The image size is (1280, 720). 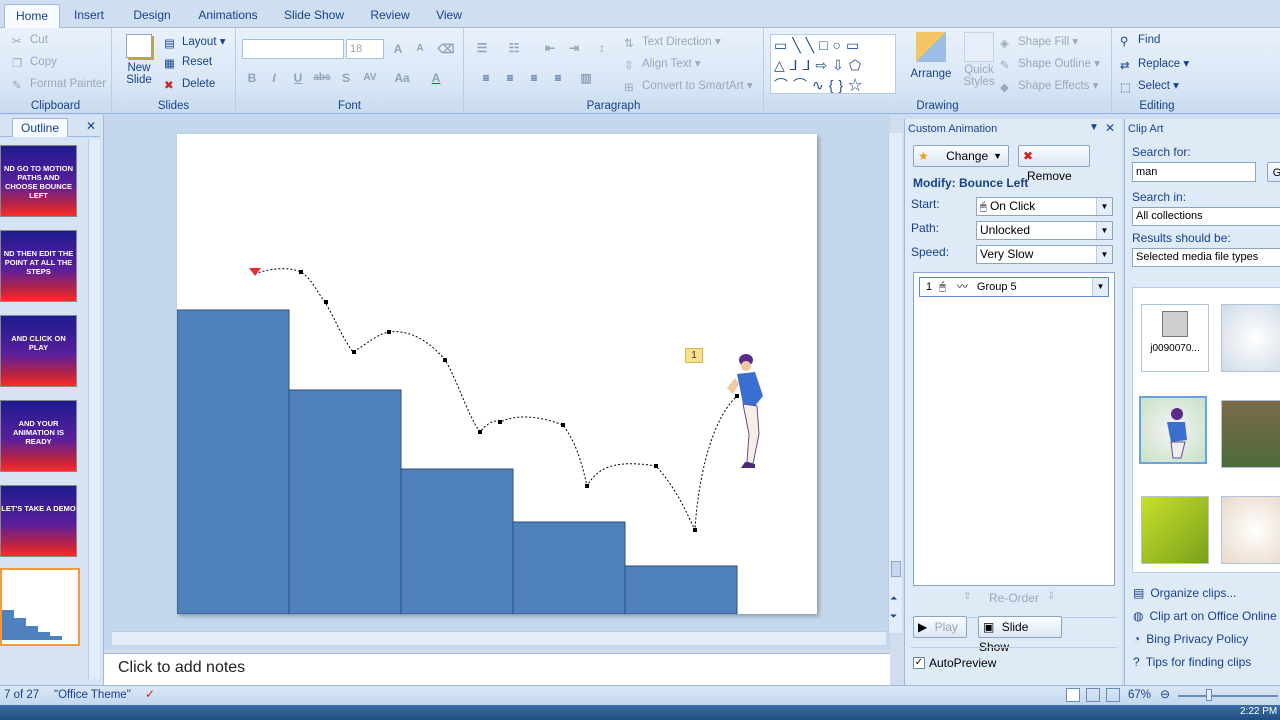 I want to click on increase-indent-button: ⇥, so click(x=574, y=48).